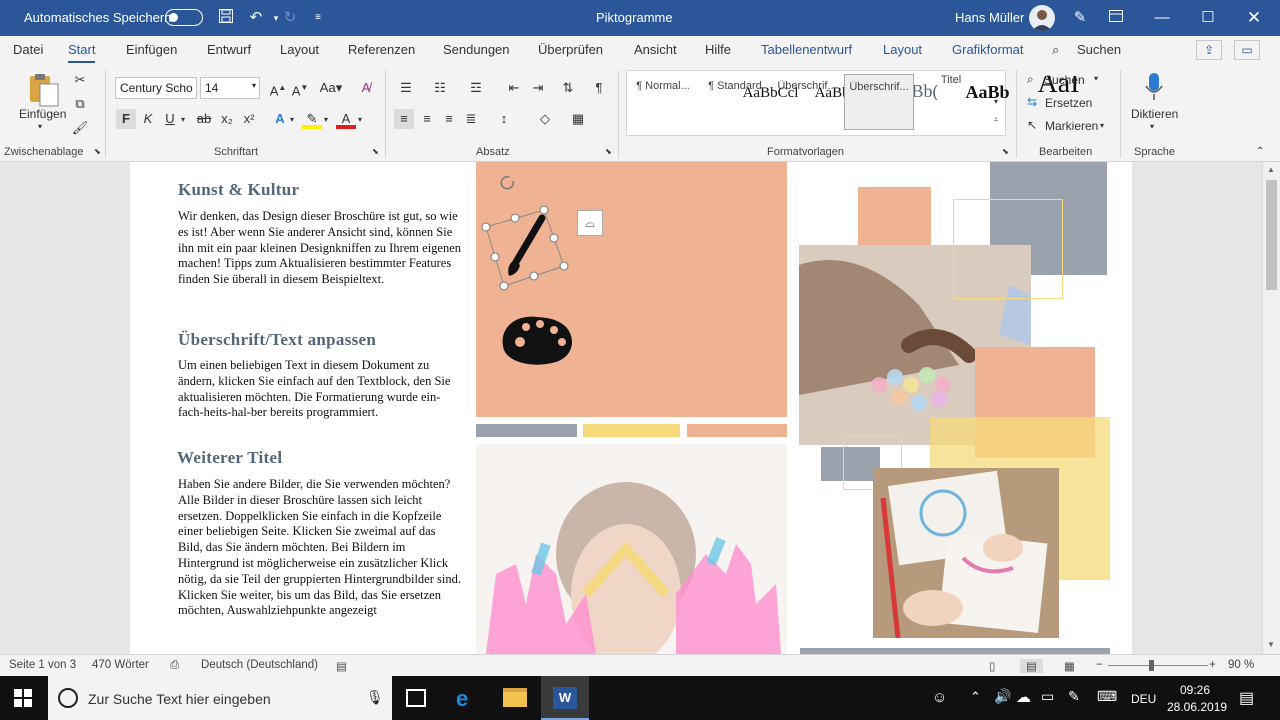 The image size is (1280, 720). Describe the element at coordinates (1209, 50) in the screenshot. I see `share-icon: ⇪` at that location.